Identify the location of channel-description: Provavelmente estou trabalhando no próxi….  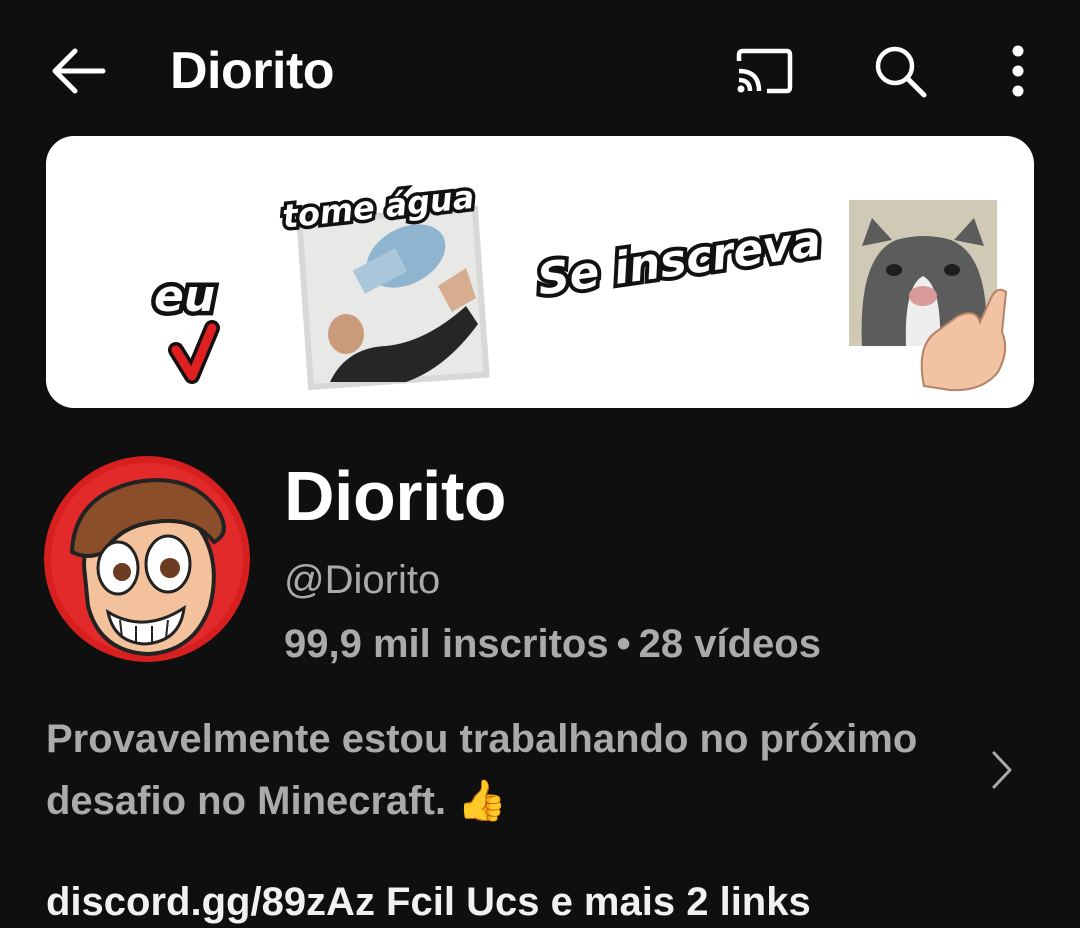
(506, 770).